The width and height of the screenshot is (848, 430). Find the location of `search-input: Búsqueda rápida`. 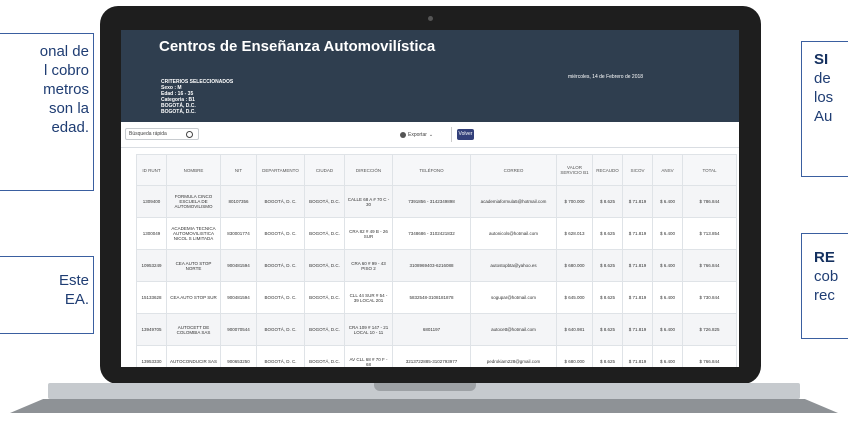

search-input: Búsqueda rápida is located at coordinates (162, 134).